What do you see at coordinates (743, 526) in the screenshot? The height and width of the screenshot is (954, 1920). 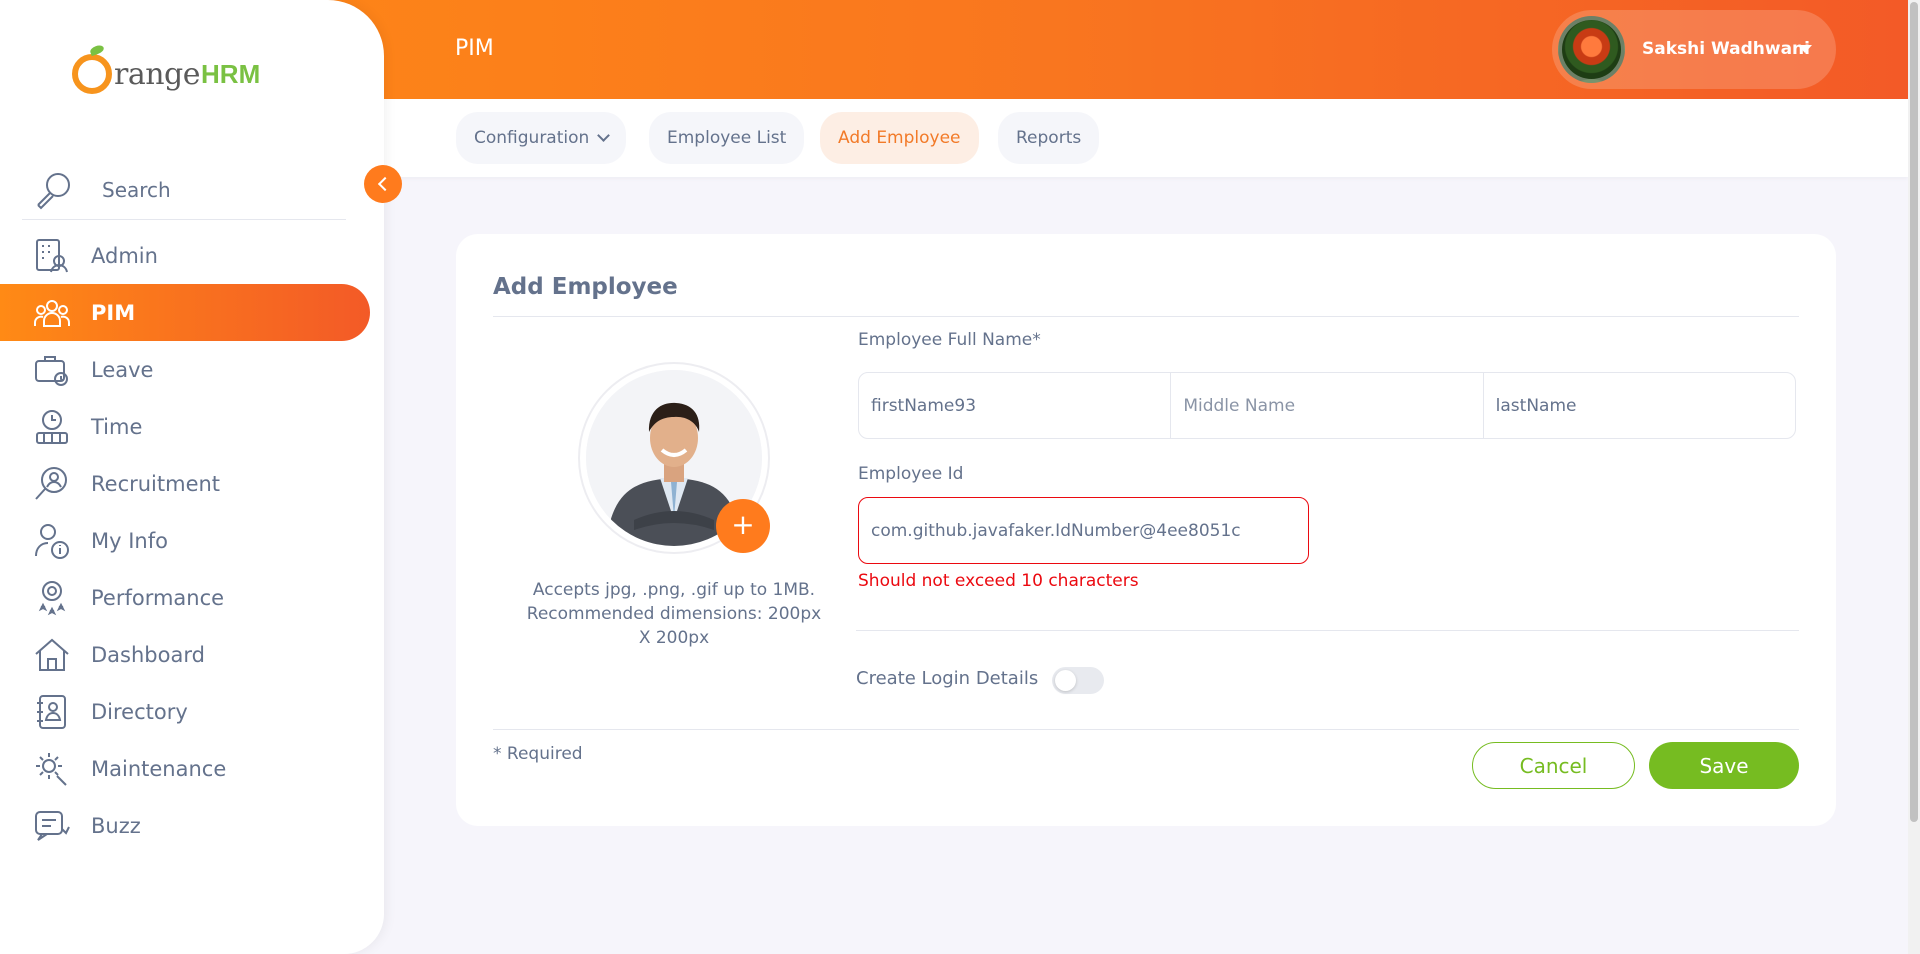 I see `upload-photo-button: +` at bounding box center [743, 526].